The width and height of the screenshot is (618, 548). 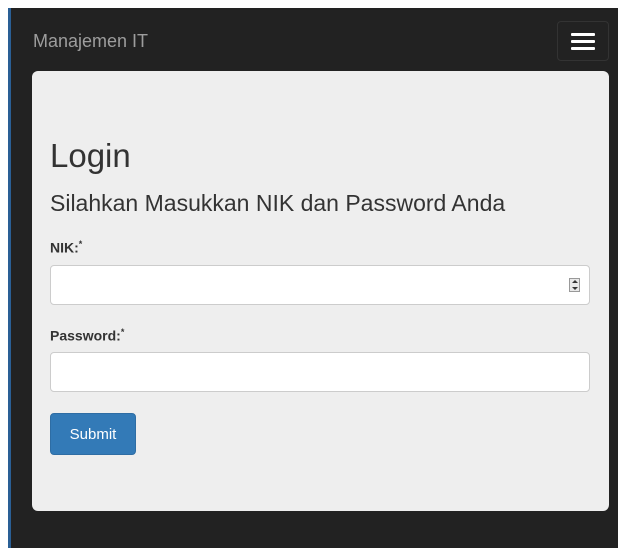 I want to click on nik-label: NIK:*, so click(x=66, y=247).